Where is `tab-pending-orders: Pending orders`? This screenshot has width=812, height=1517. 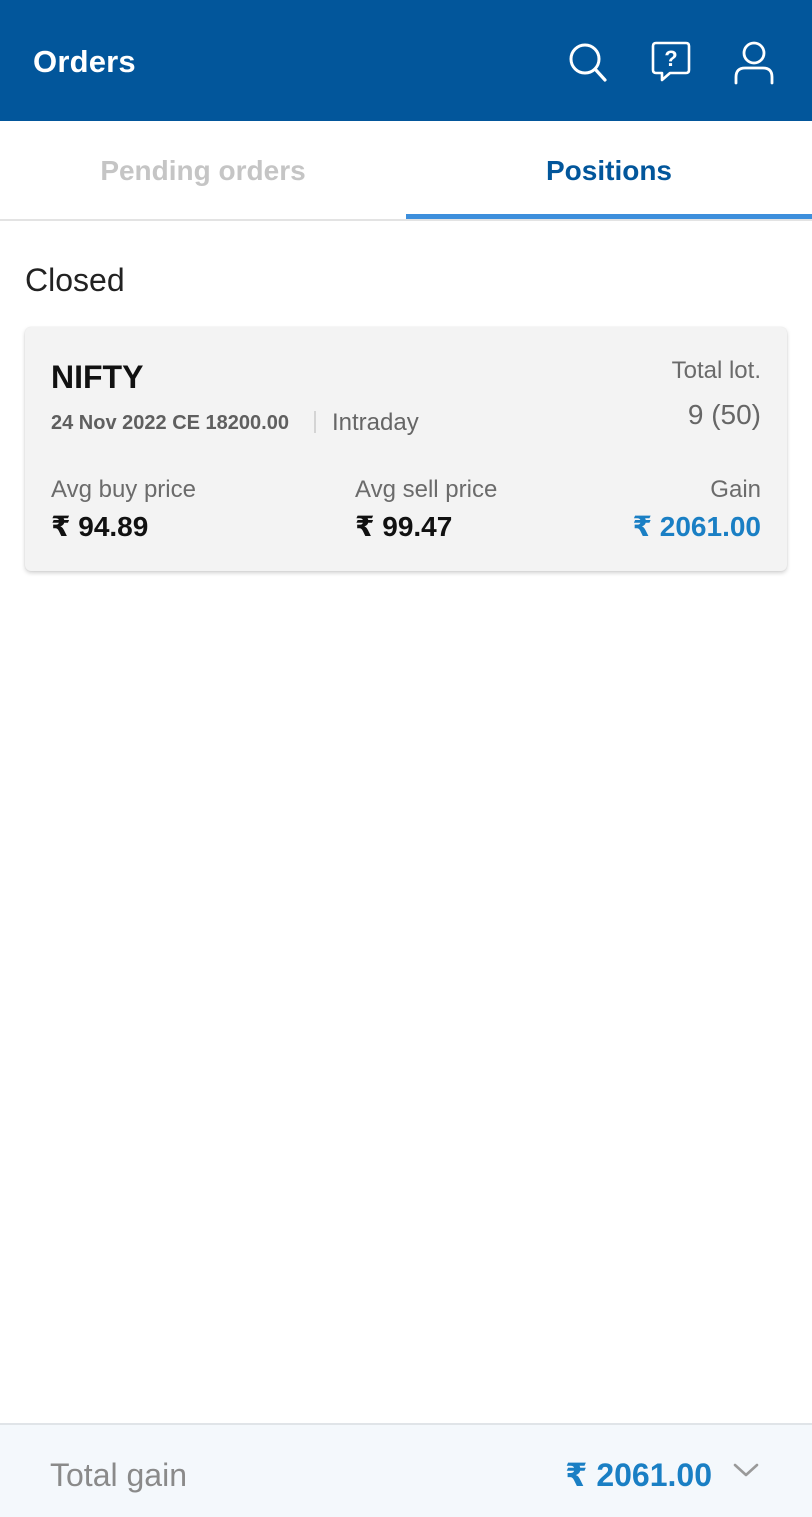
tab-pending-orders: Pending orders is located at coordinates (203, 171).